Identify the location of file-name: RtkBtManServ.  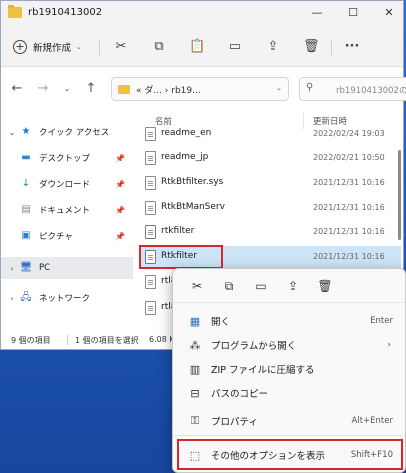
(193, 207).